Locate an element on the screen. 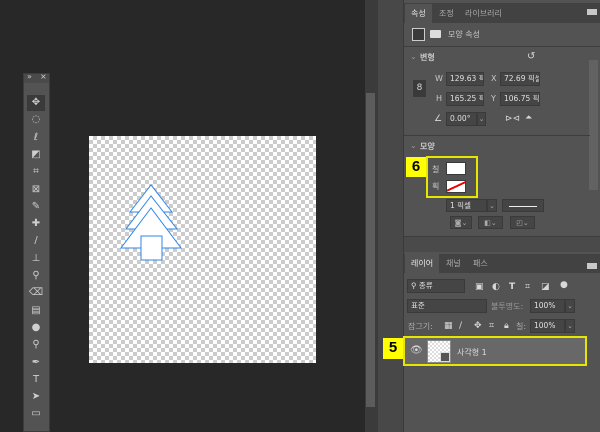 This screenshot has width=600, height=432. tab-layers: 레이어 is located at coordinates (422, 263).